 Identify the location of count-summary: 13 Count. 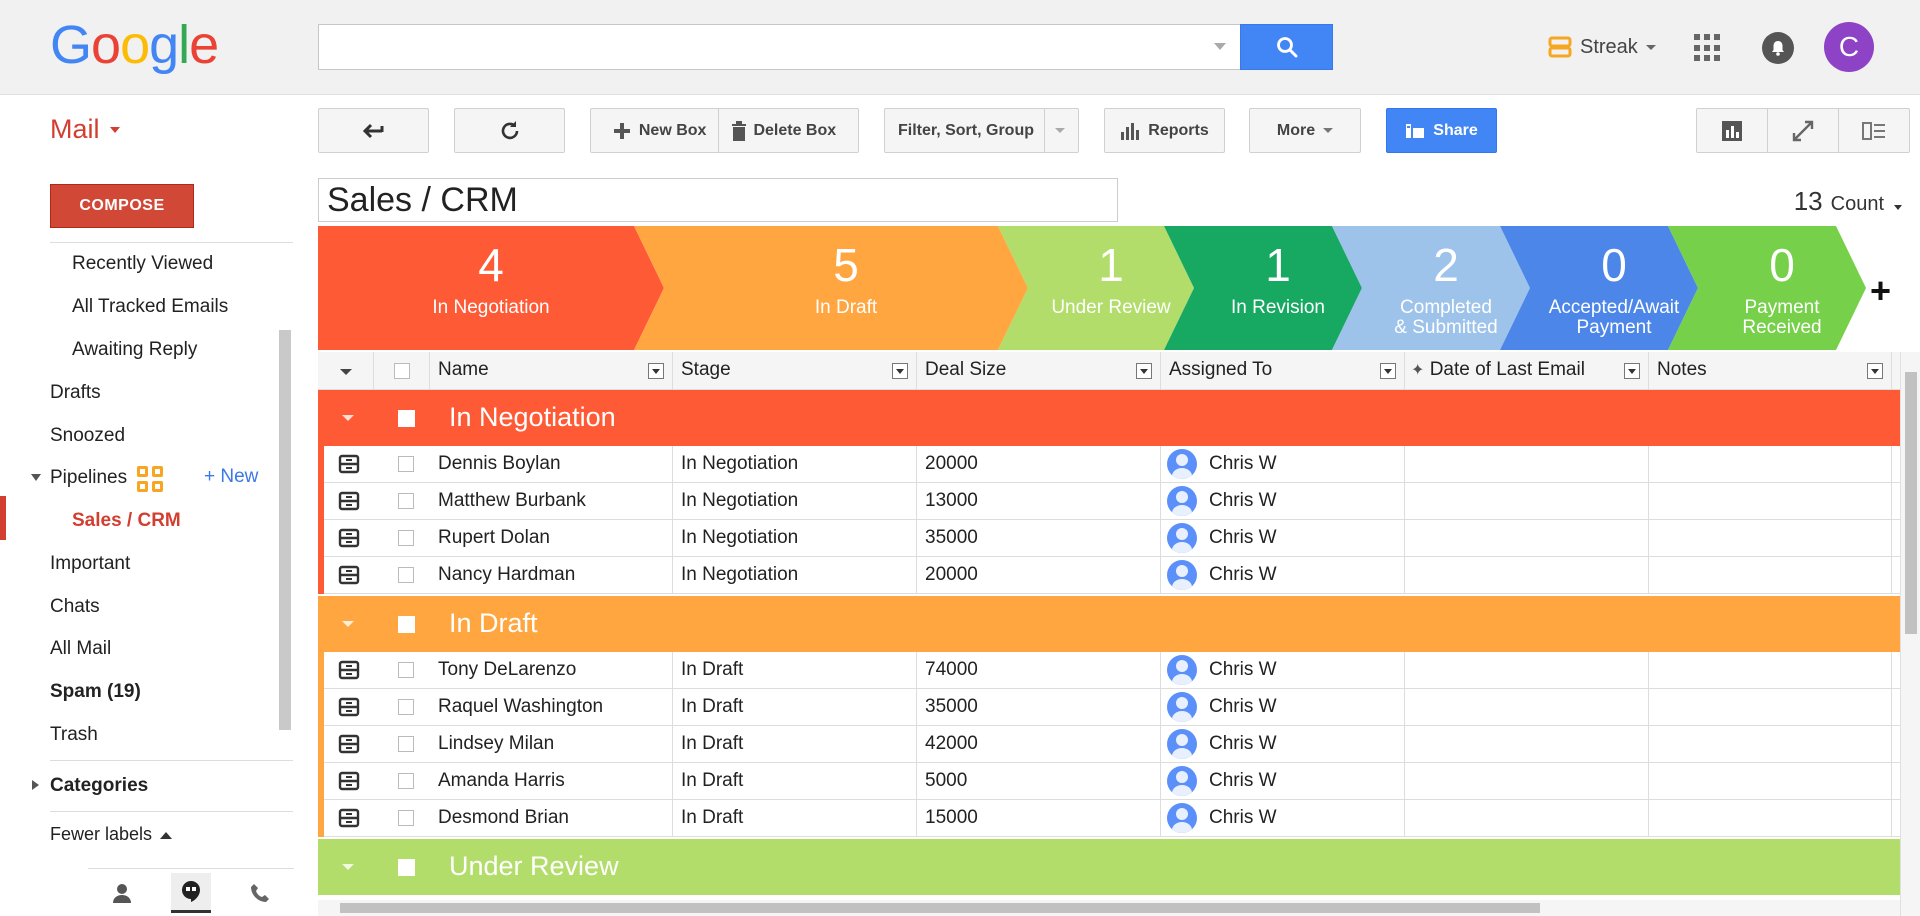
(1848, 201).